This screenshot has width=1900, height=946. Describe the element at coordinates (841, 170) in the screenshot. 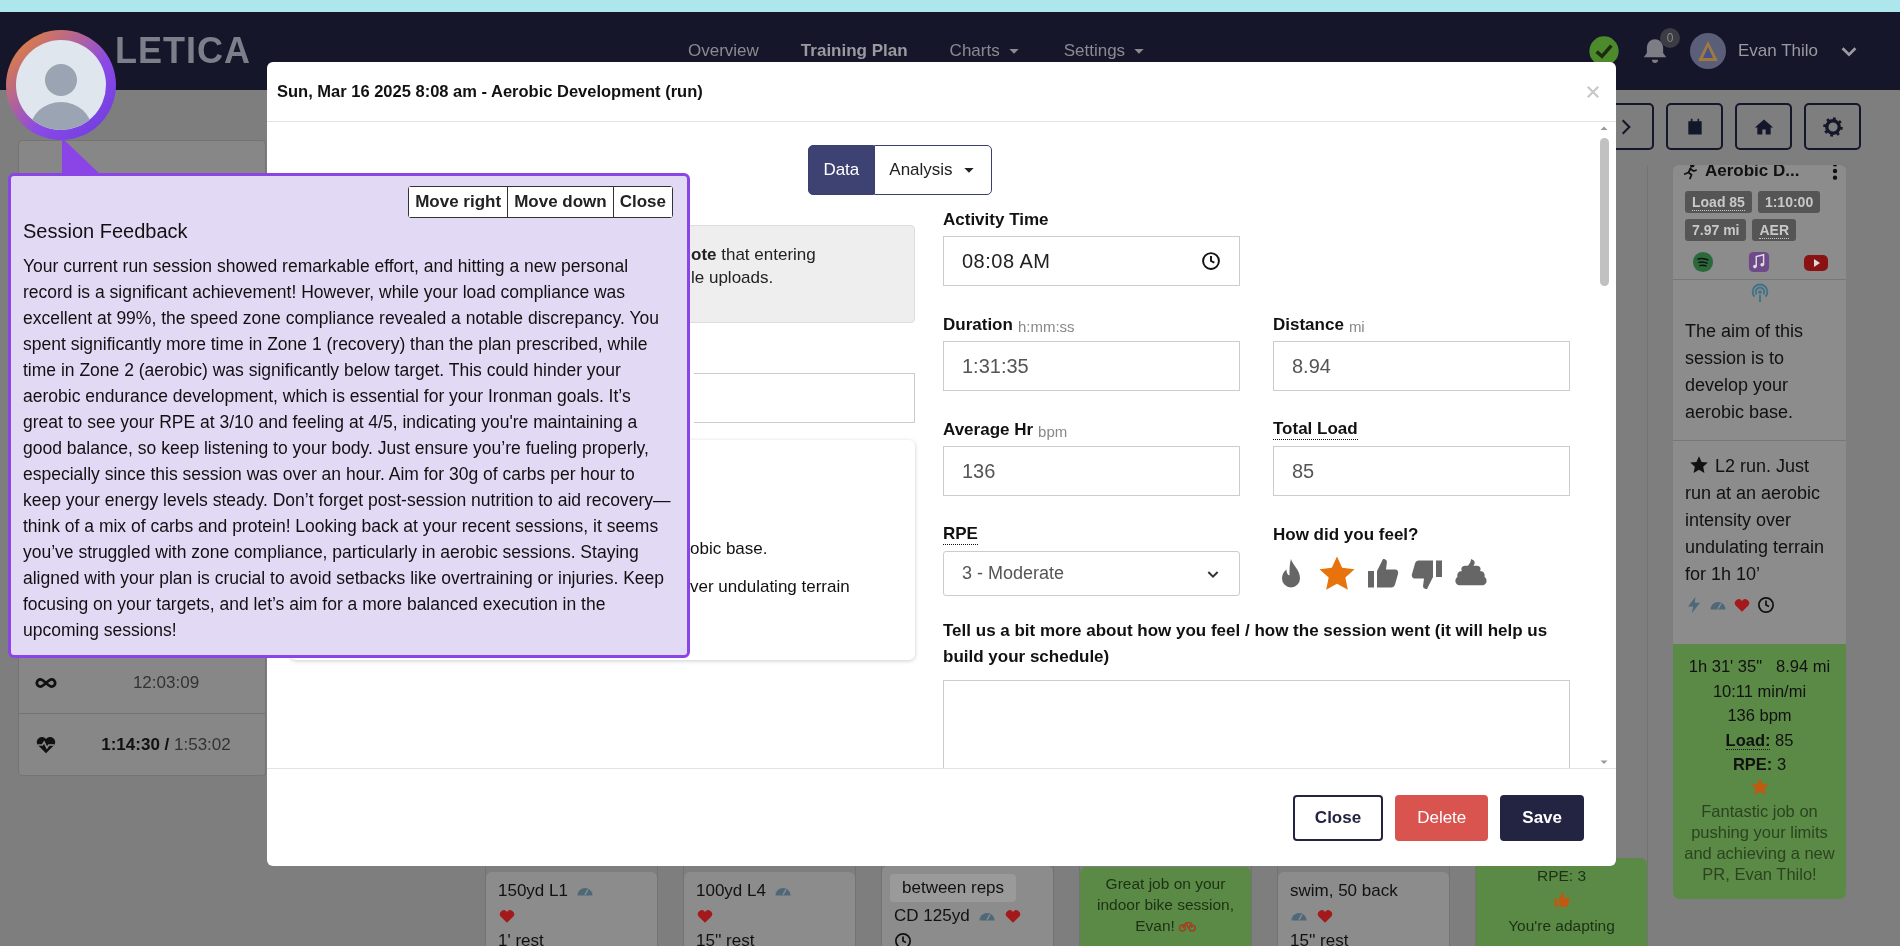

I see `tab: Data` at that location.